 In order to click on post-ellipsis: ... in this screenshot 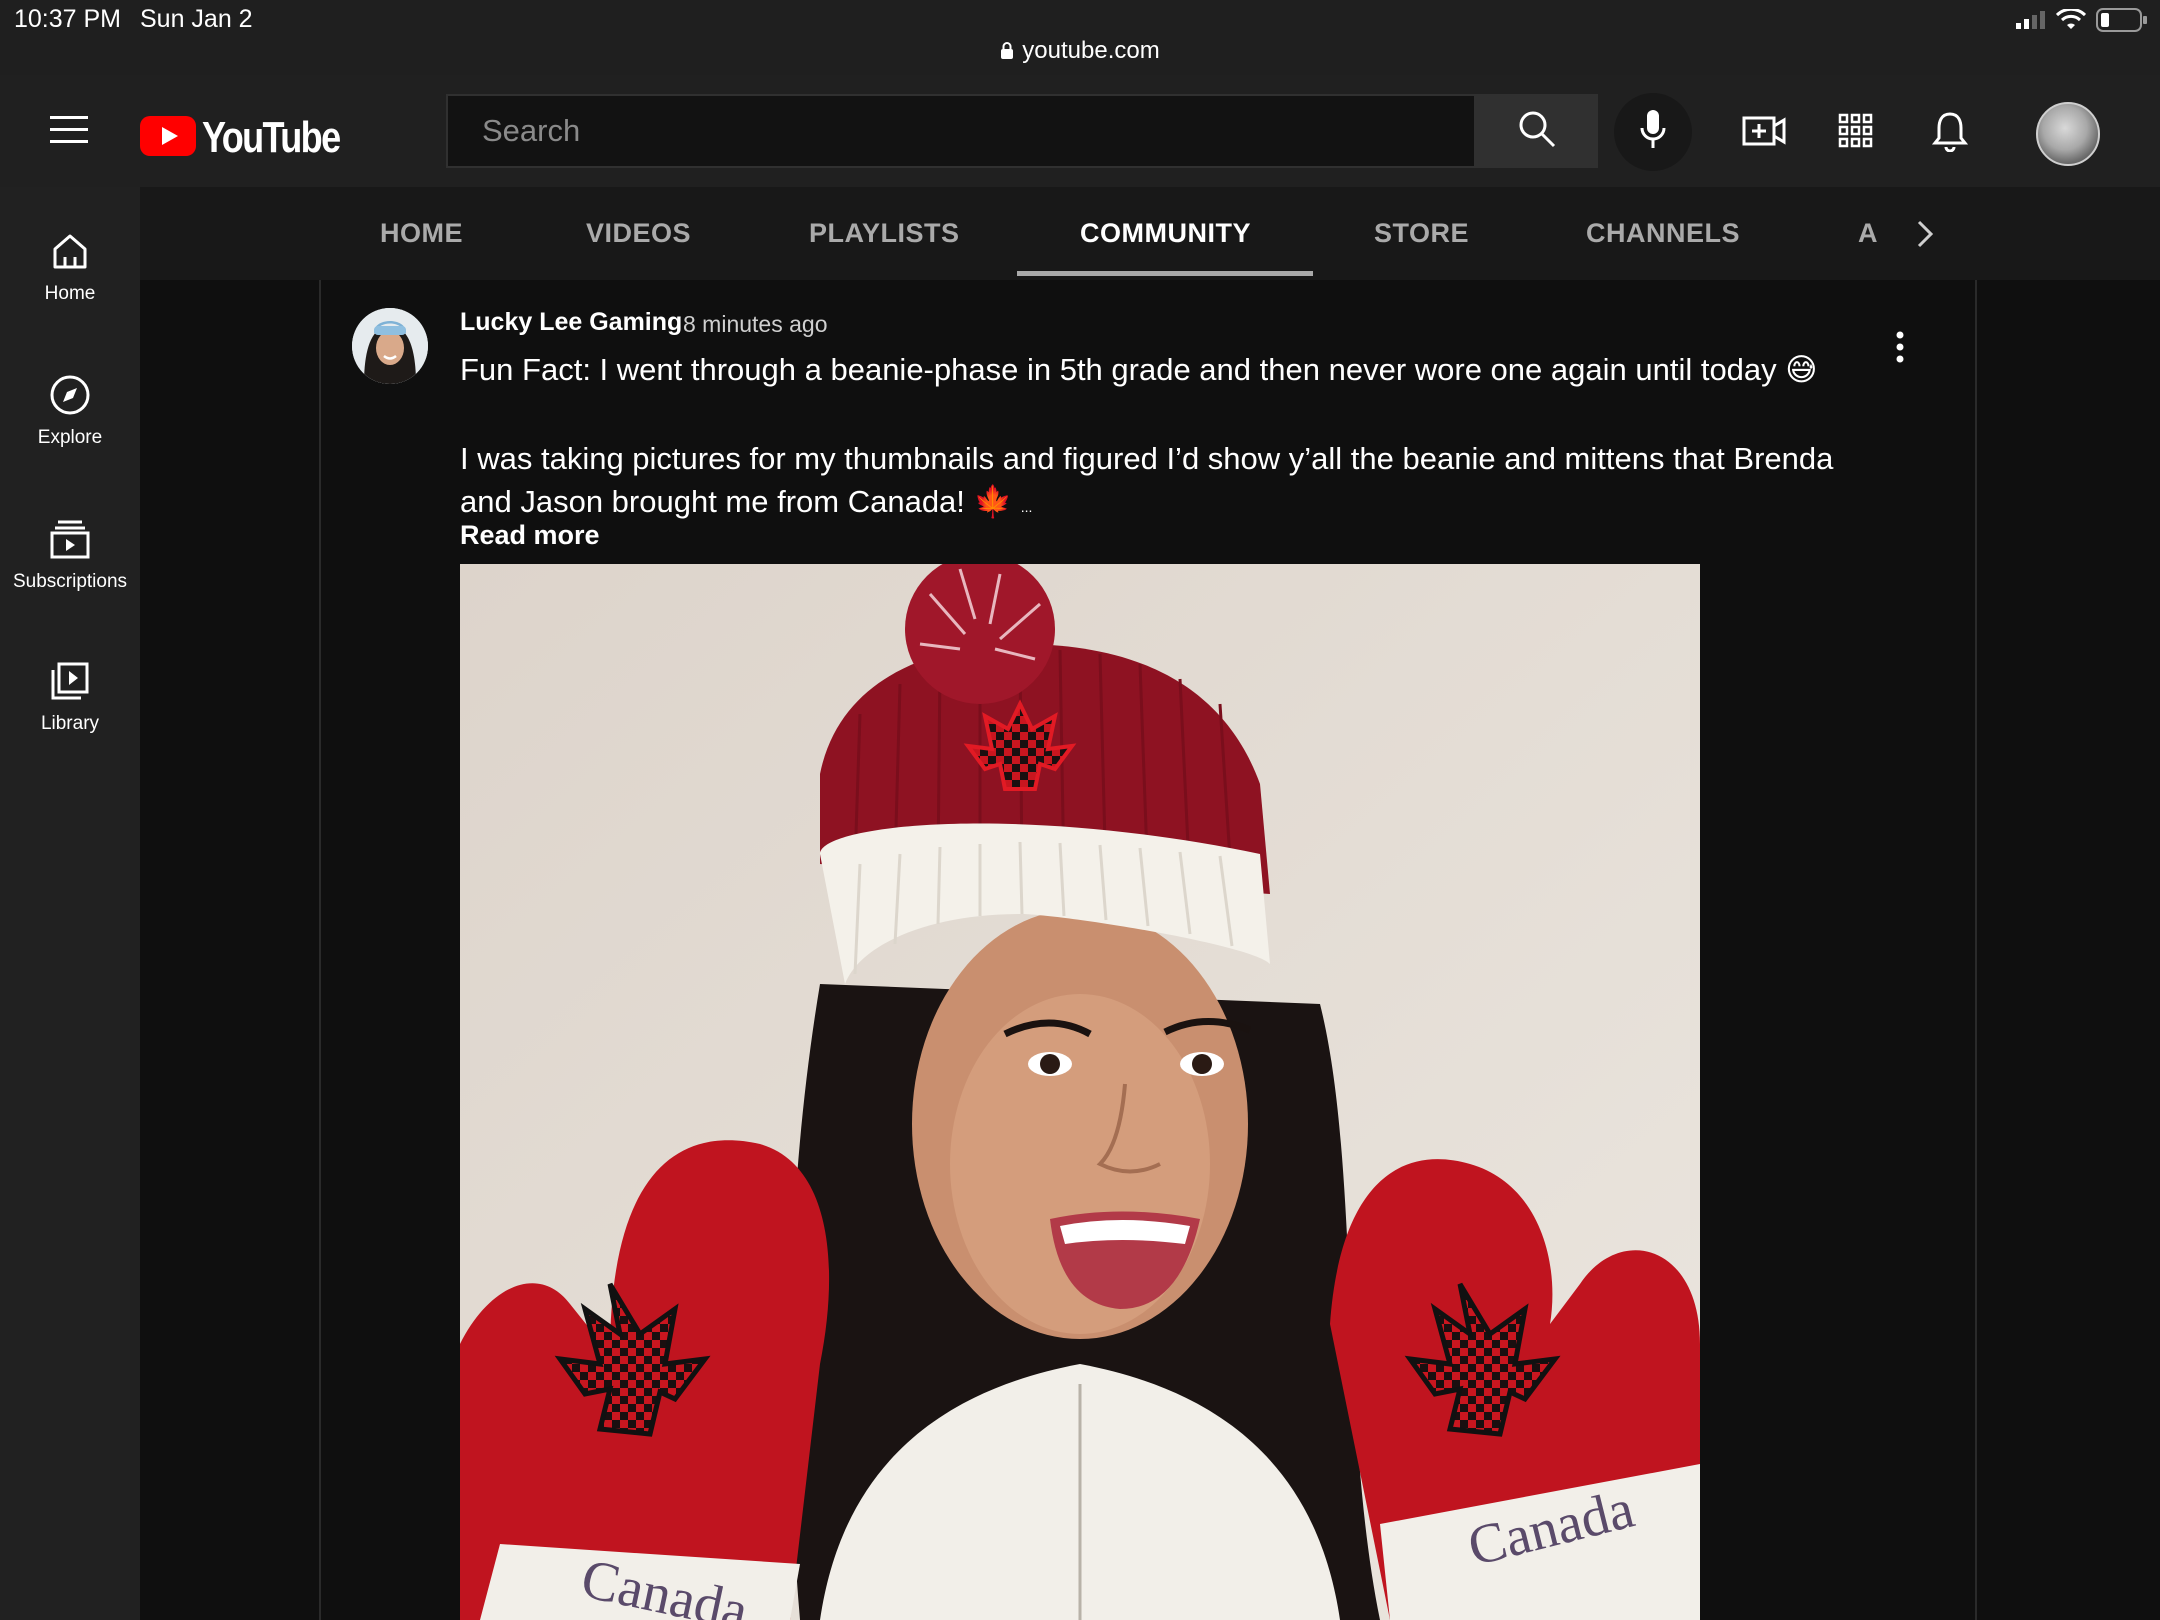, I will do `click(1026, 507)`.